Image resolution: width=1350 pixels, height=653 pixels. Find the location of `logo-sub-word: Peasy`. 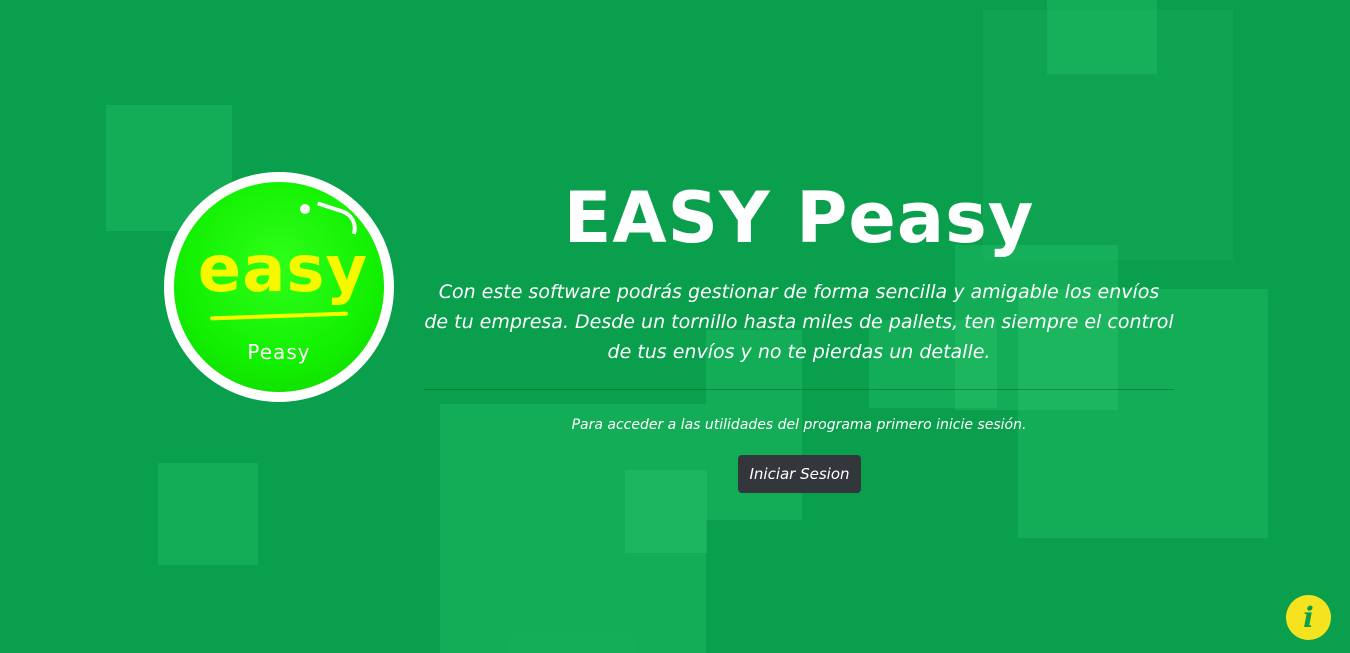

logo-sub-word: Peasy is located at coordinates (279, 352).